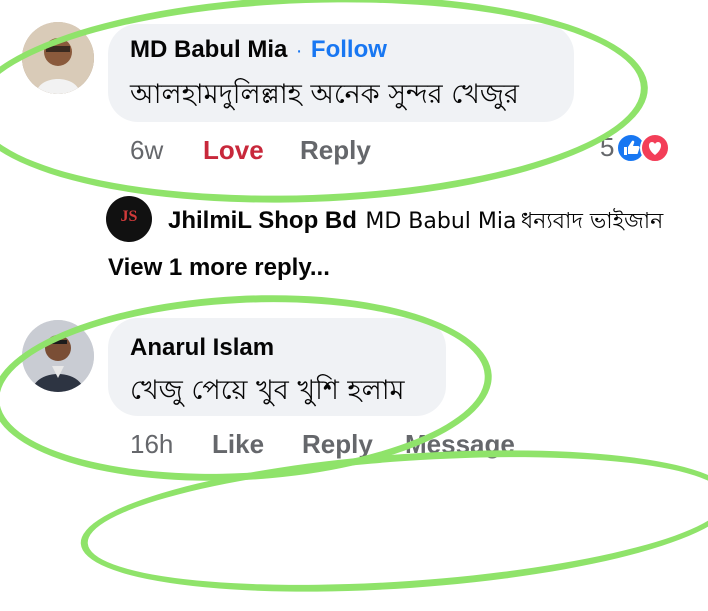  Describe the element at coordinates (151, 444) in the screenshot. I see `comment-time: 16h` at that location.